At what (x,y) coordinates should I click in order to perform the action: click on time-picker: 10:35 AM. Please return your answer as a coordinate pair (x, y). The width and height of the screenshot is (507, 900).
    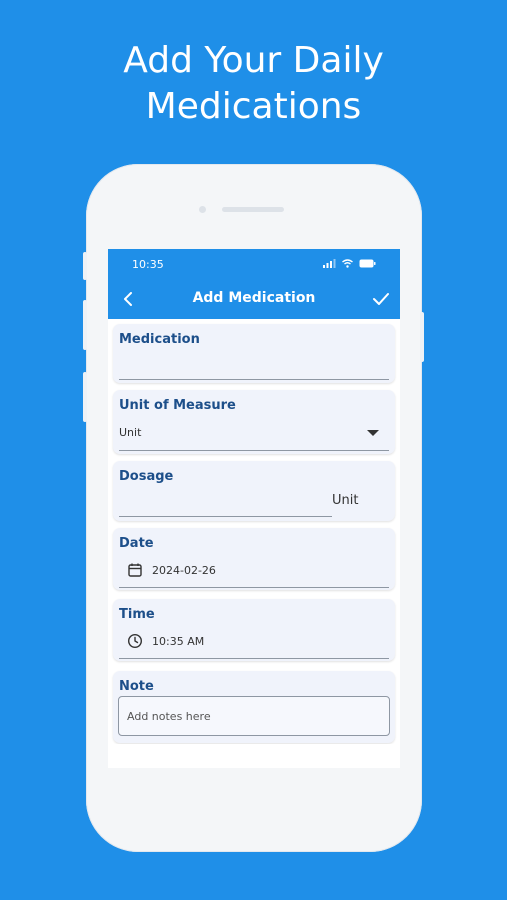
    Looking at the image, I should click on (254, 642).